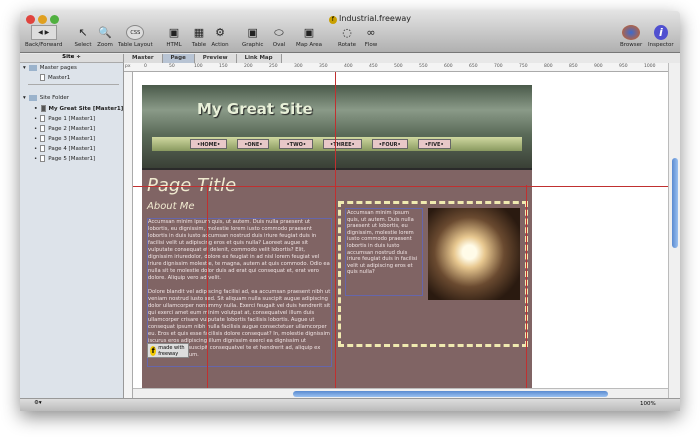  What do you see at coordinates (273, 66) in the screenshot?
I see `ruler-tick: 250` at bounding box center [273, 66].